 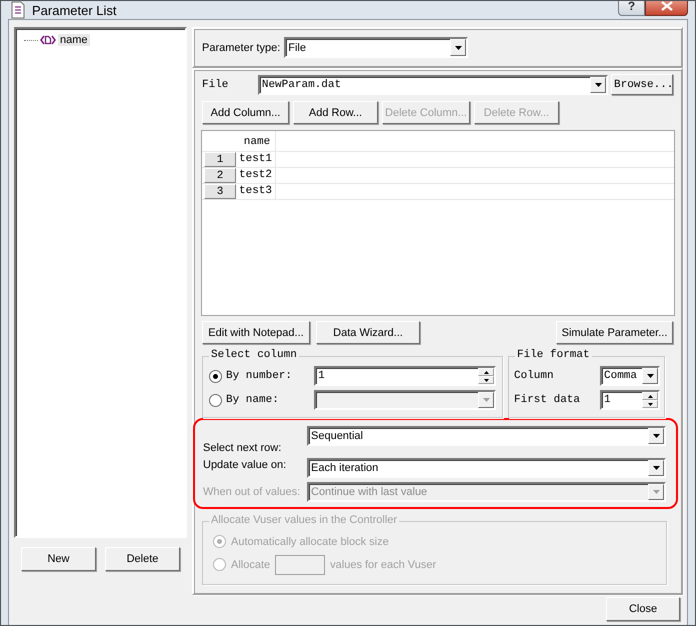 What do you see at coordinates (257, 175) in the screenshot?
I see `table-cell: test2` at bounding box center [257, 175].